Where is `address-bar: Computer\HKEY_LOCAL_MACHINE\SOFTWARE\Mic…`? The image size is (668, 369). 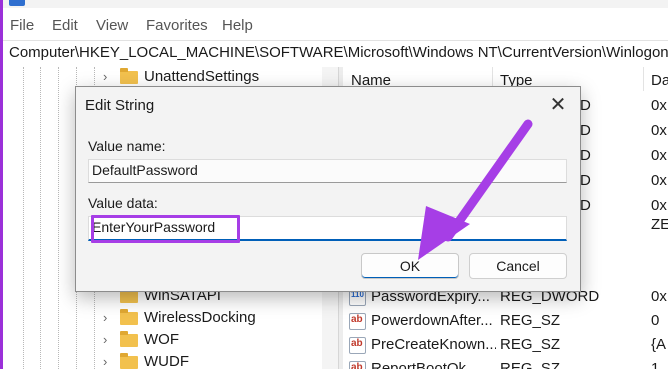
address-bar: Computer\HKEY_LOCAL_MACHINE\SOFTWARE\Mic… is located at coordinates (335, 54).